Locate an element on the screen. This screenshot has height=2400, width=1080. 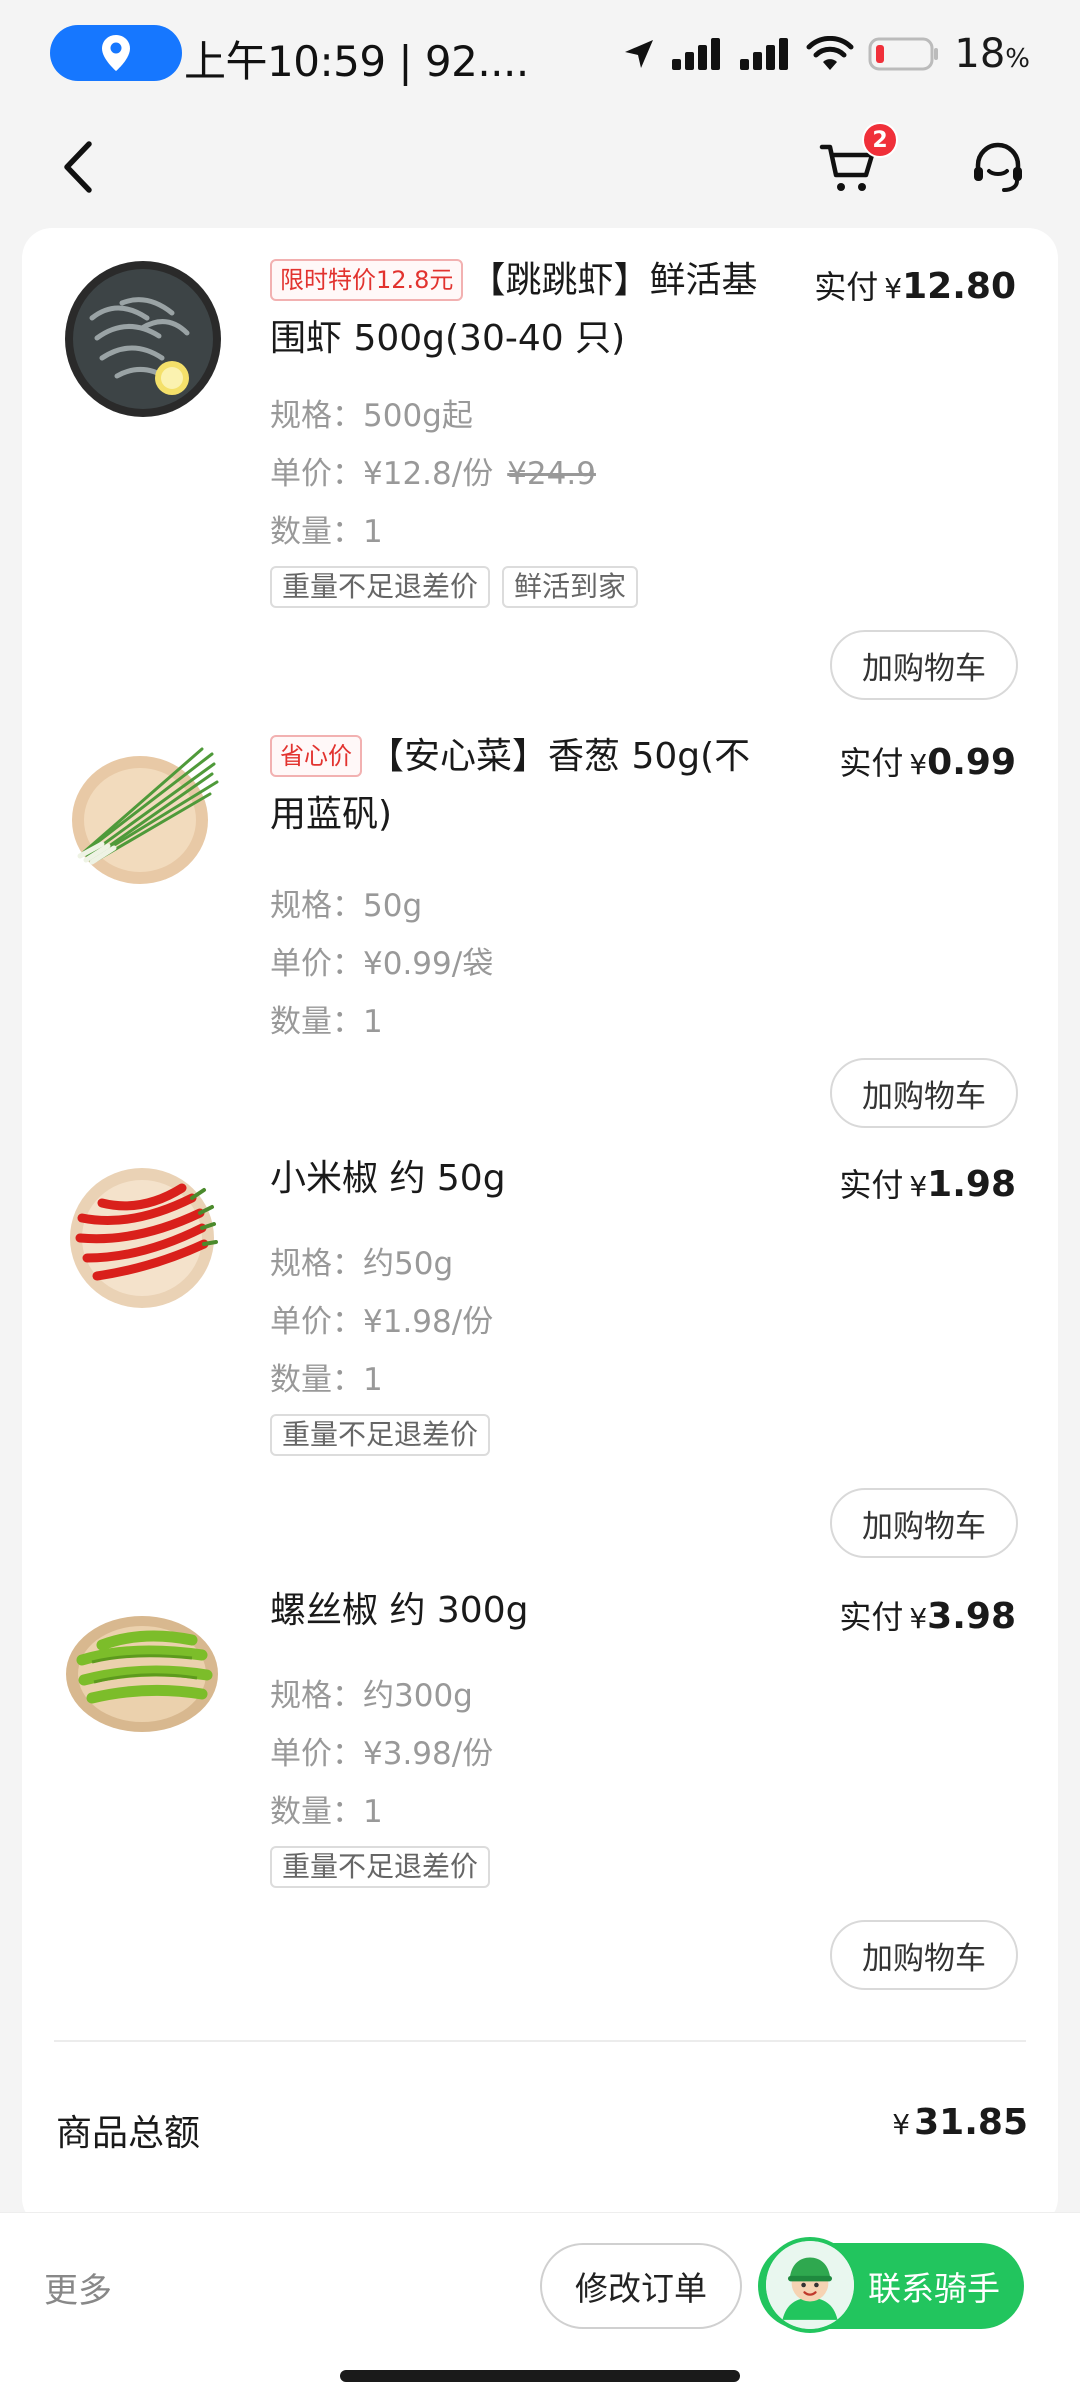
promo-tag: 限时特价12.8元 is located at coordinates (367, 280).